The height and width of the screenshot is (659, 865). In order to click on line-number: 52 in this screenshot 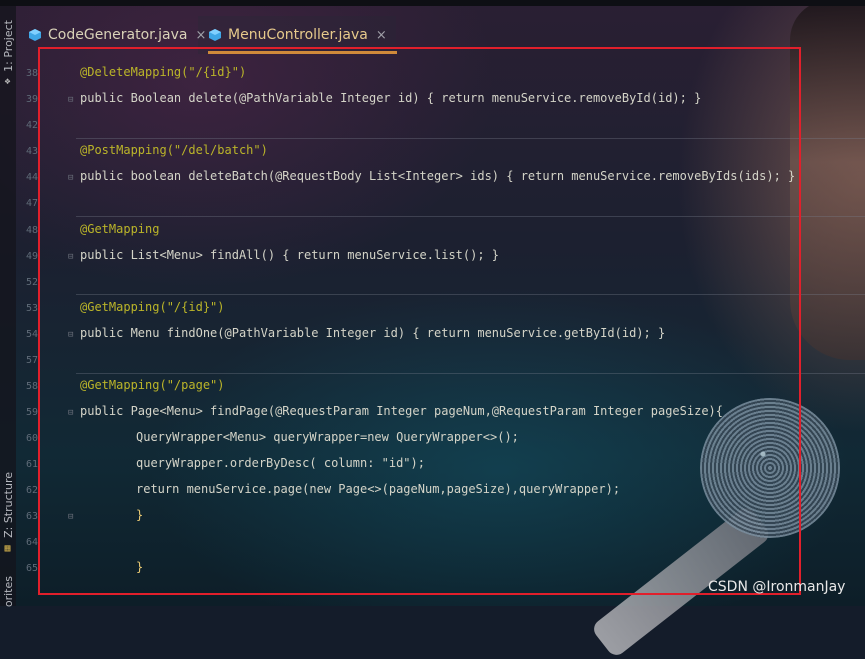, I will do `click(31, 282)`.